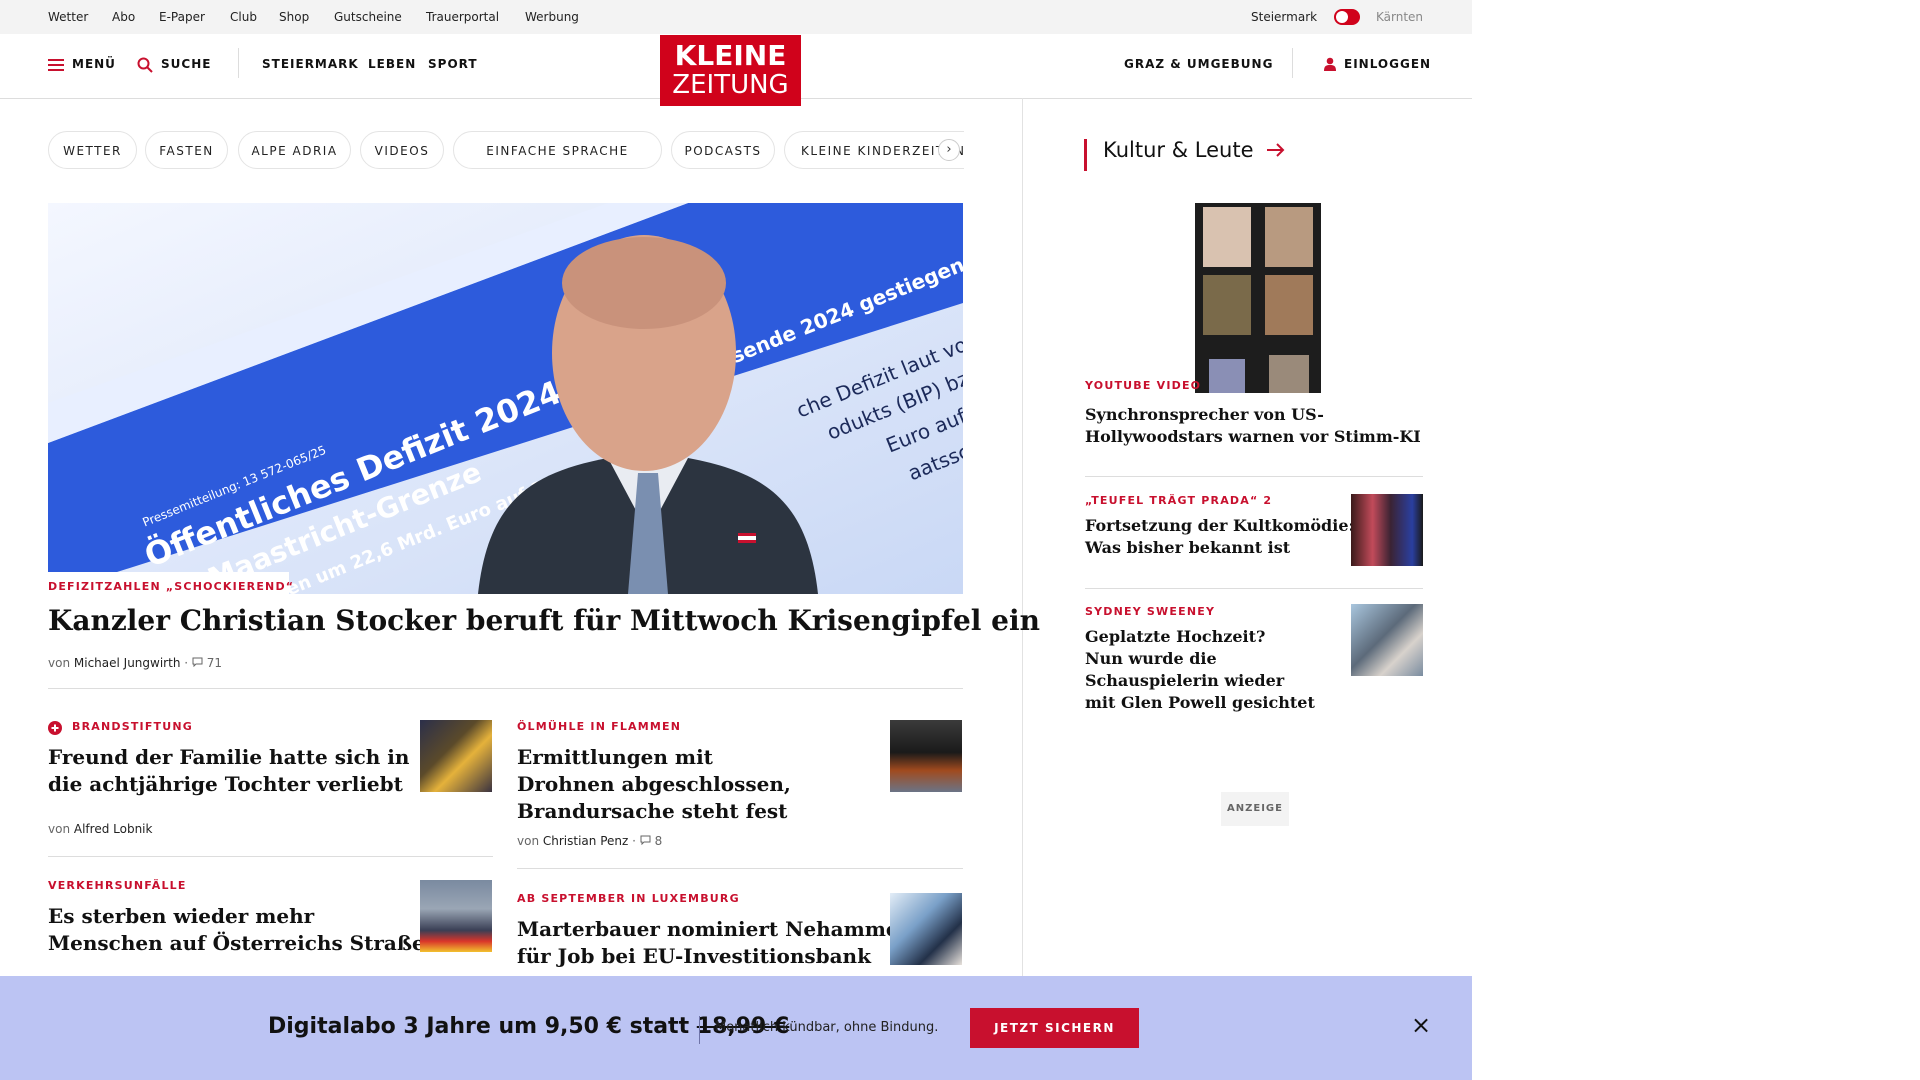 The image size is (1920, 1080). I want to click on chips-next-button: ›, so click(949, 150).